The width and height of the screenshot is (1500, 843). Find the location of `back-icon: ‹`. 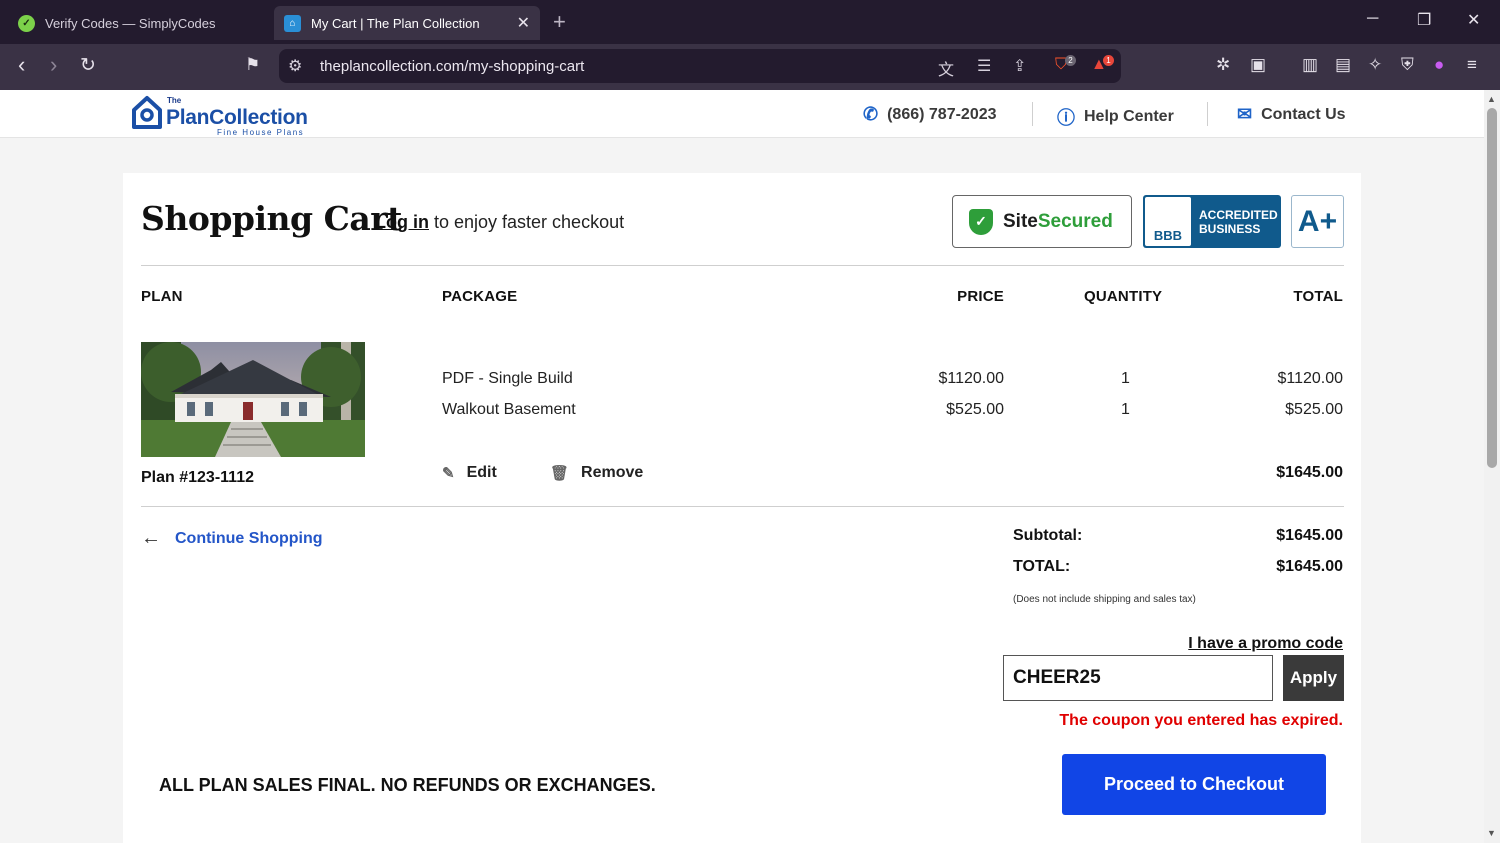

back-icon: ‹ is located at coordinates (21, 65).